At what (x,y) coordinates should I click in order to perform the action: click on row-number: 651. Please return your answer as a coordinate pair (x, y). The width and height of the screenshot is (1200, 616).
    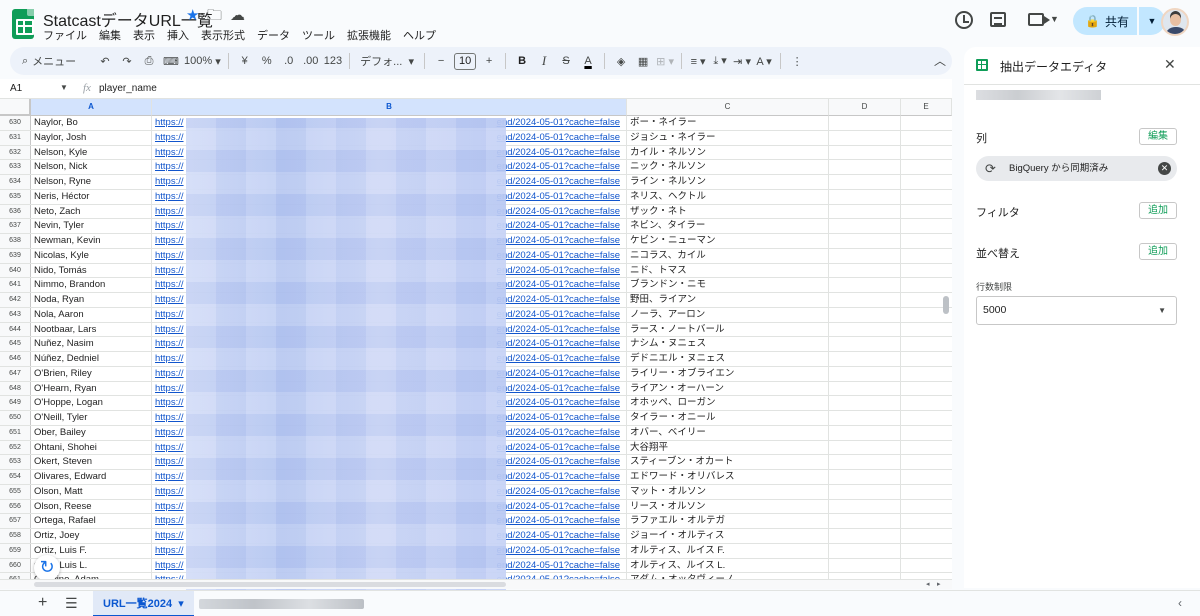
    Looking at the image, I should click on (15, 432).